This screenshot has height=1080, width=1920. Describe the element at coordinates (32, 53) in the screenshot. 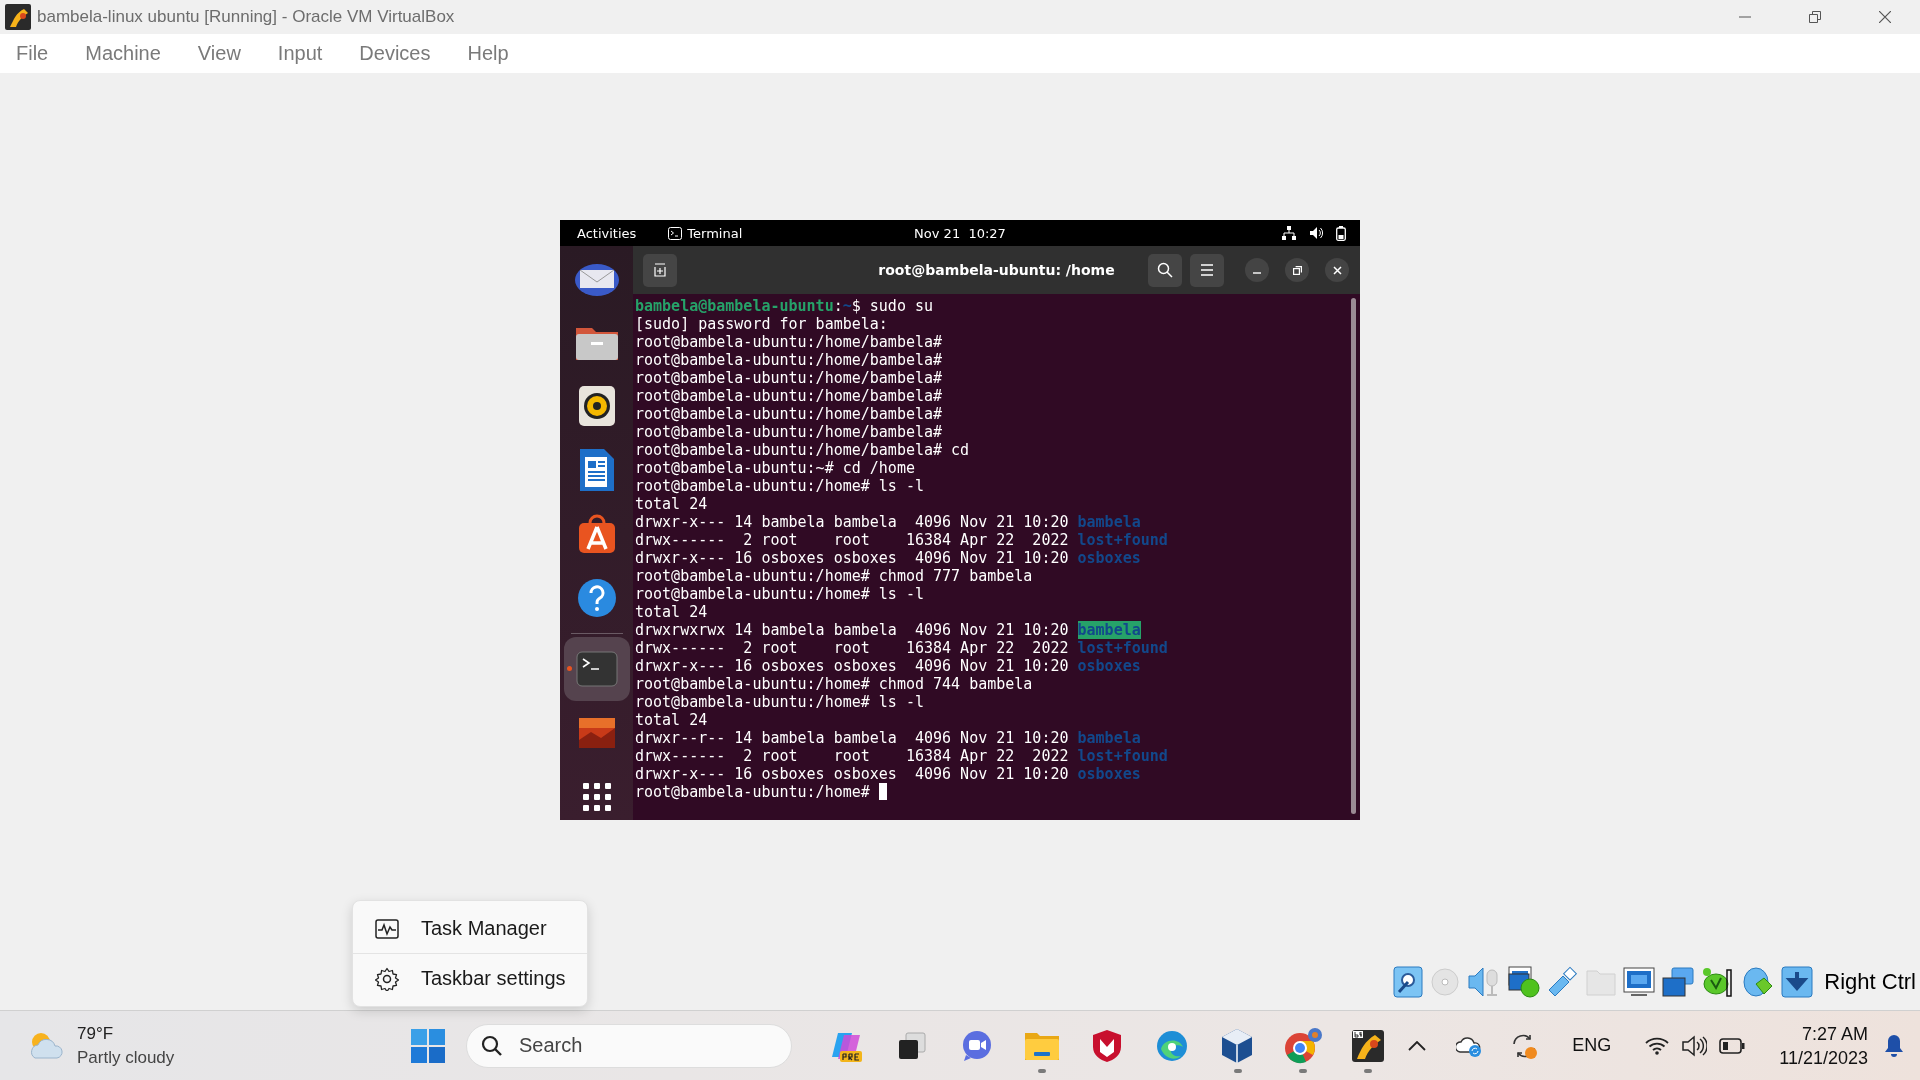

I see `menu-item: File` at that location.